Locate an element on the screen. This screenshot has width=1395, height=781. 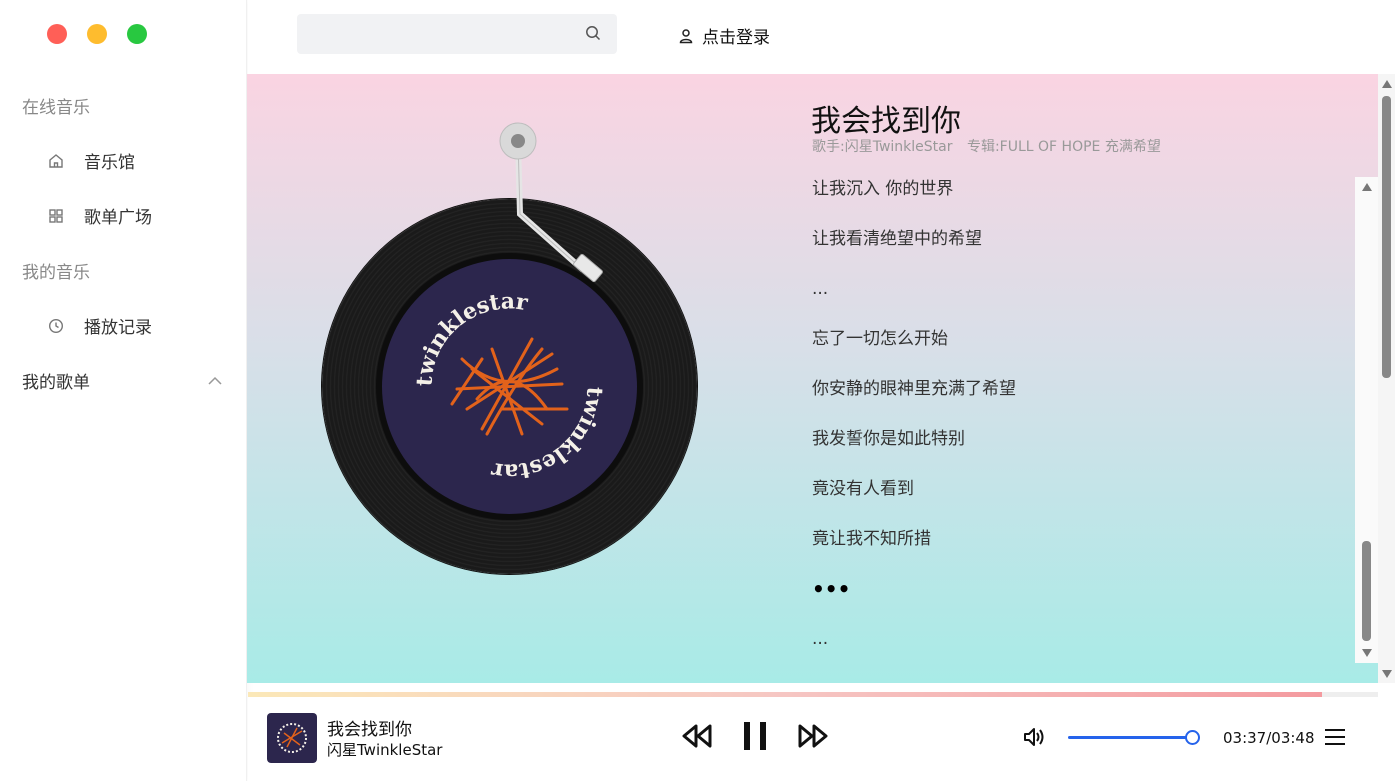
lyric-line-current: ••• is located at coordinates (831, 589).